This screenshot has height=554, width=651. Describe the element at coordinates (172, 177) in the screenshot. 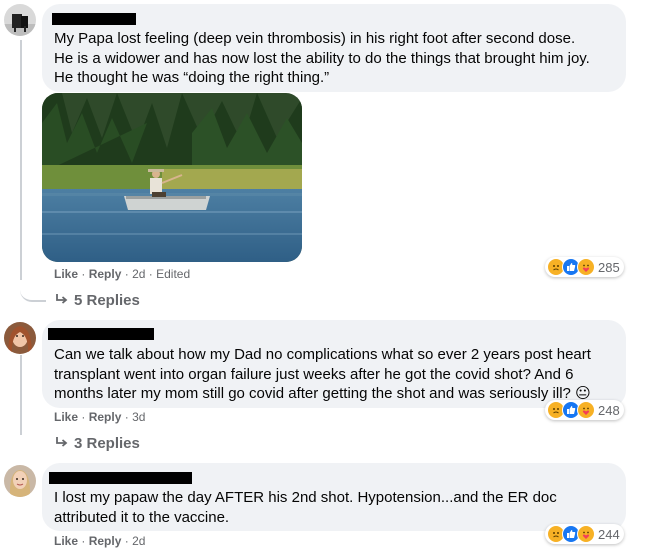

I see `comment-photo` at that location.